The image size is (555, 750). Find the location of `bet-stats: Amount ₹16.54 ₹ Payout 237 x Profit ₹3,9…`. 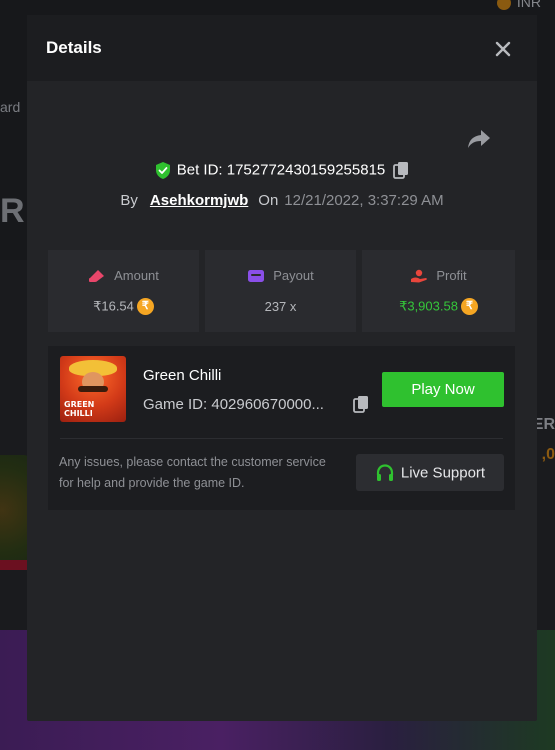

bet-stats: Amount ₹16.54 ₹ Payout 237 x Profit ₹3,9… is located at coordinates (281, 291).